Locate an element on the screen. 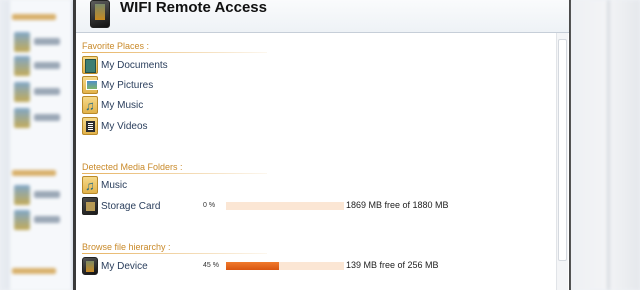  media-item-storage-card: Storage Card 0 % 1869 MB free of 1880 MB is located at coordinates (317, 207).